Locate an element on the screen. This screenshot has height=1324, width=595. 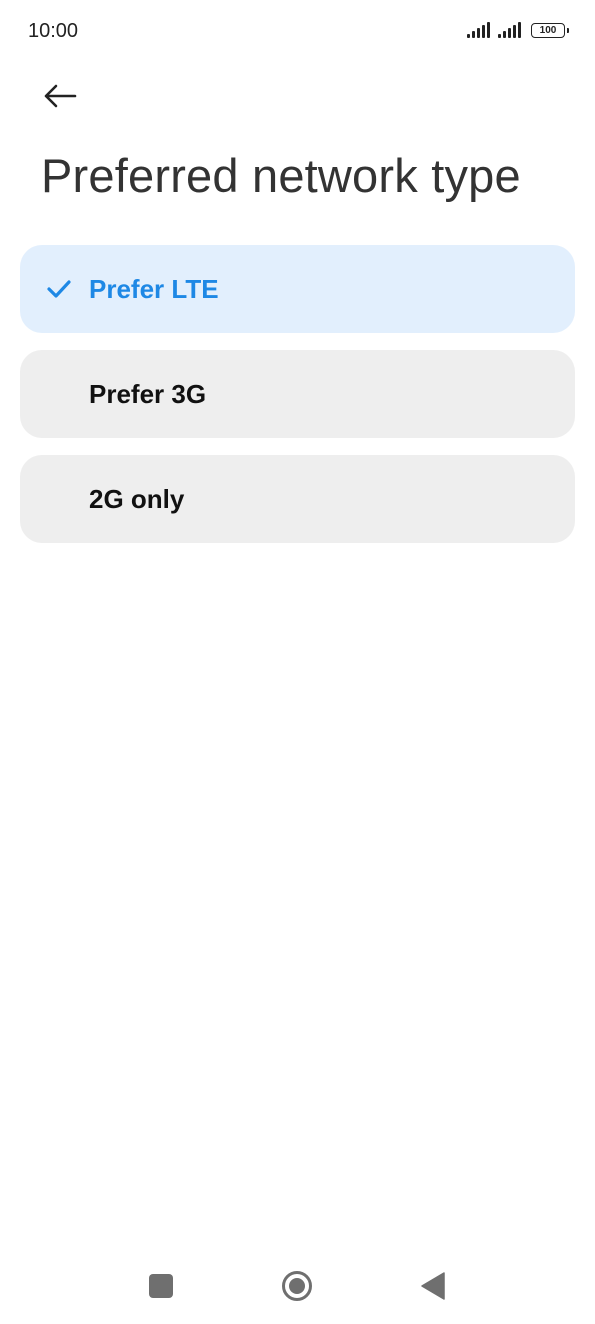
back-triangle-icon is located at coordinates (433, 1286).